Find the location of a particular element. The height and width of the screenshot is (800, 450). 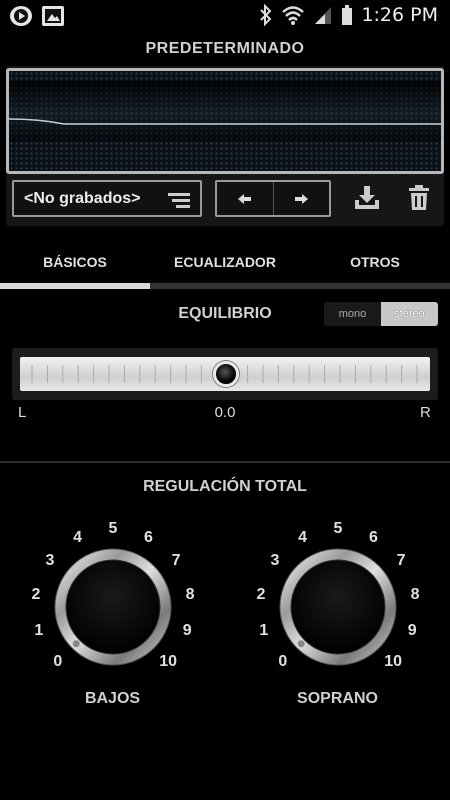

download-icon is located at coordinates (367, 197).